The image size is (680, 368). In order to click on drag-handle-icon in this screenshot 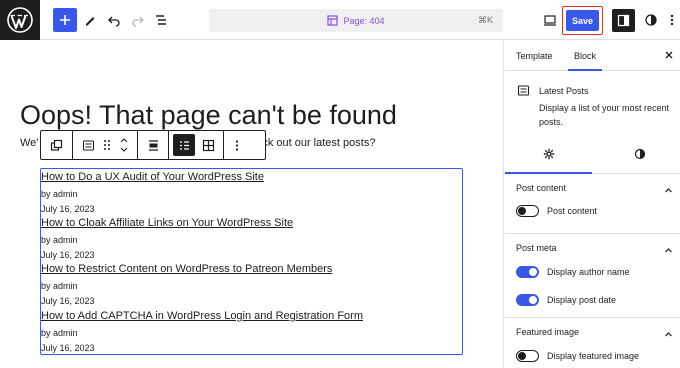, I will do `click(107, 145)`.